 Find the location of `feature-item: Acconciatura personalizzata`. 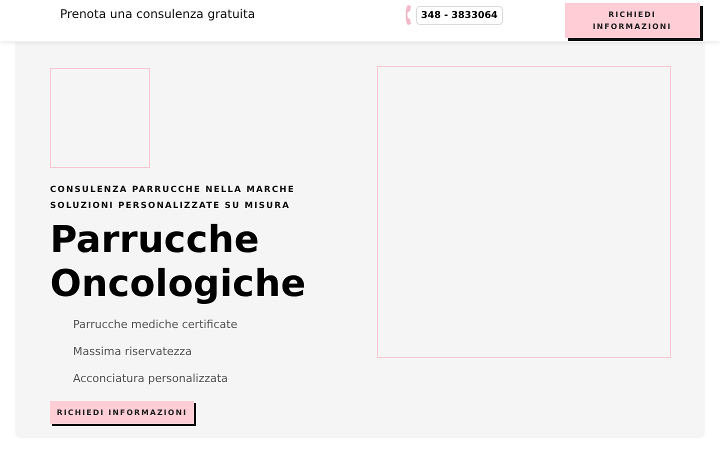

feature-item: Acconciatura personalizzata is located at coordinates (151, 379).